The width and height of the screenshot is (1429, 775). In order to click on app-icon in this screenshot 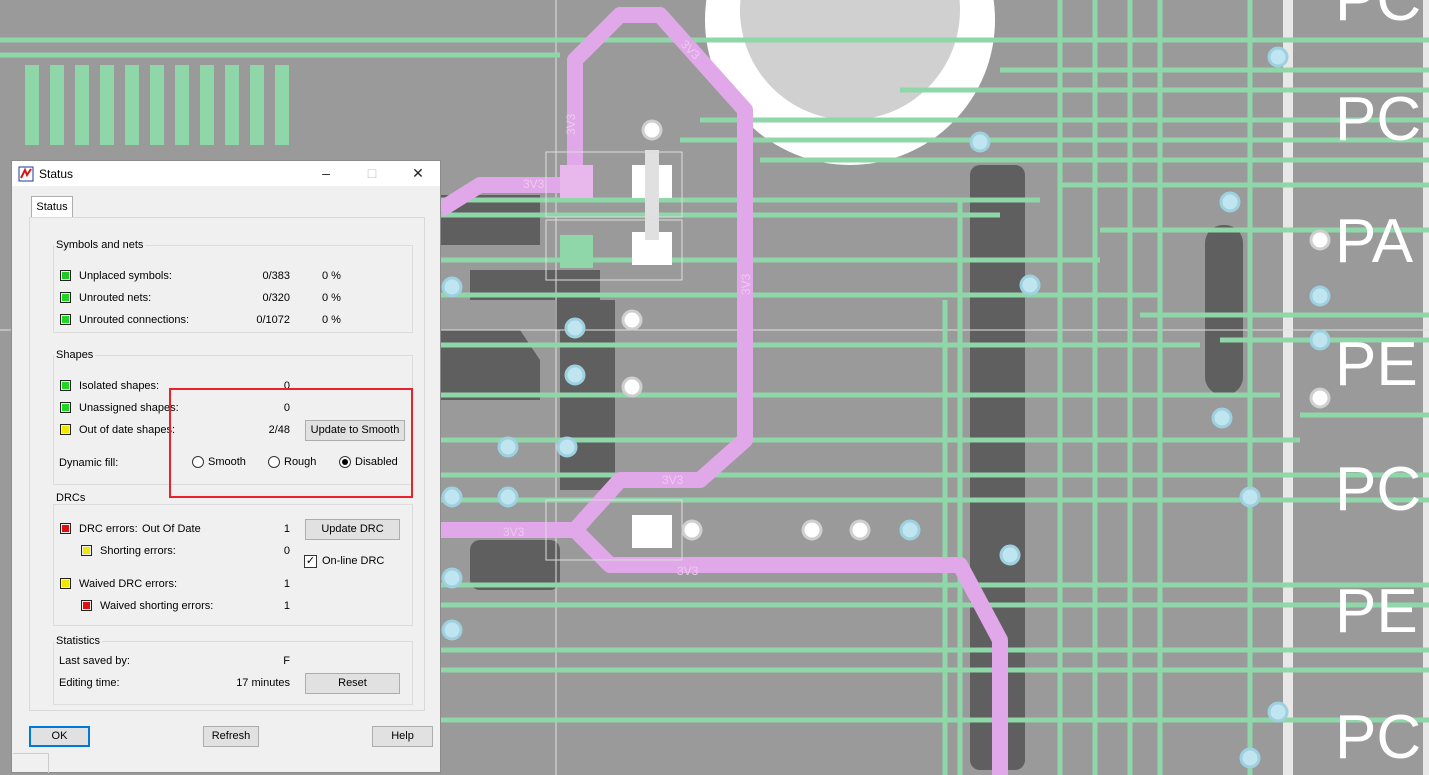, I will do `click(26, 174)`.